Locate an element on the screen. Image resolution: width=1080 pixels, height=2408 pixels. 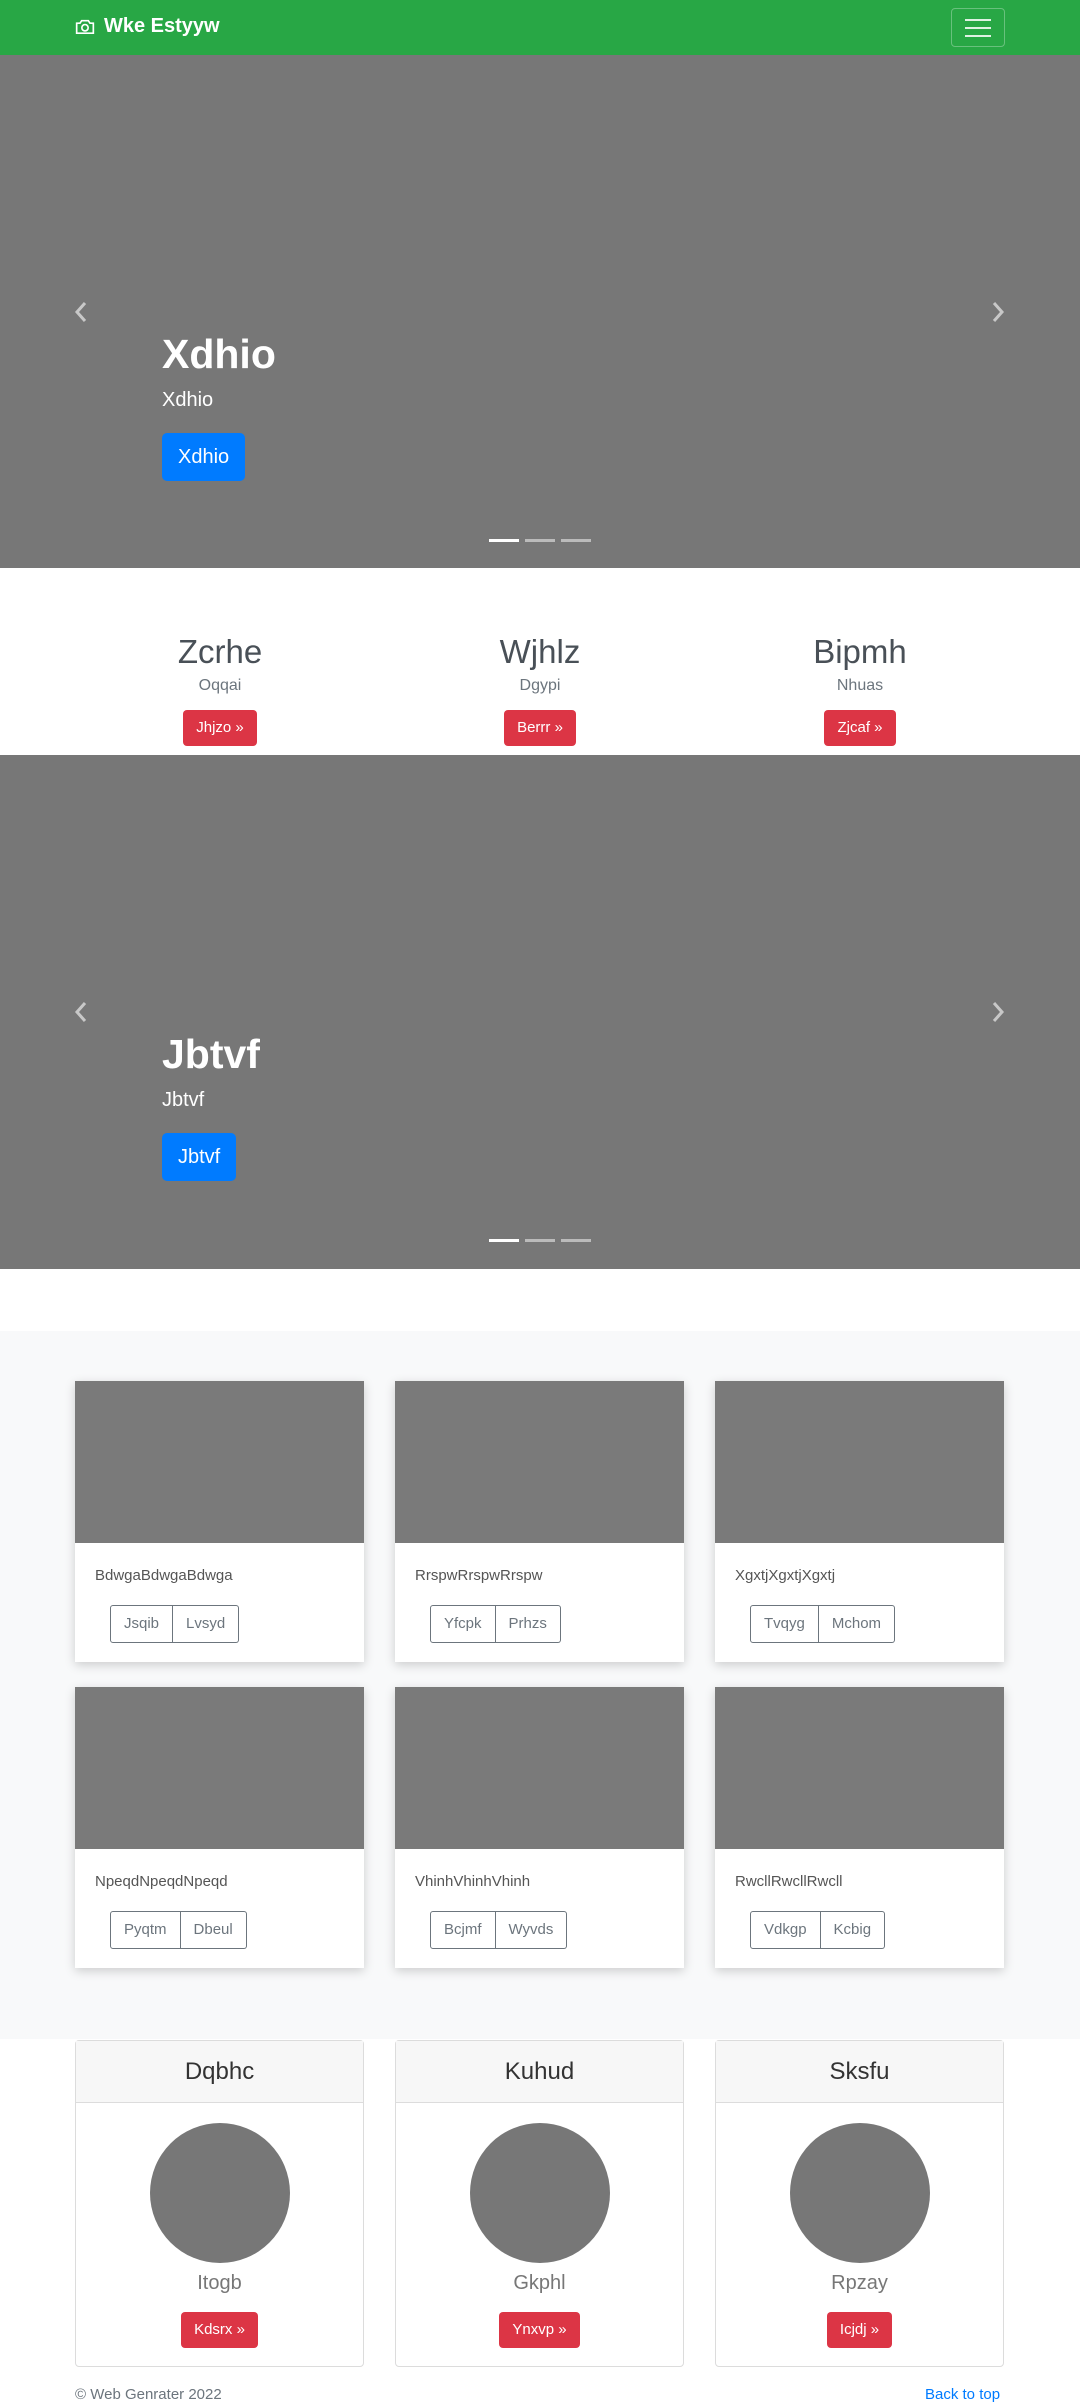
feature-heading: Wjhlz is located at coordinates (540, 651).